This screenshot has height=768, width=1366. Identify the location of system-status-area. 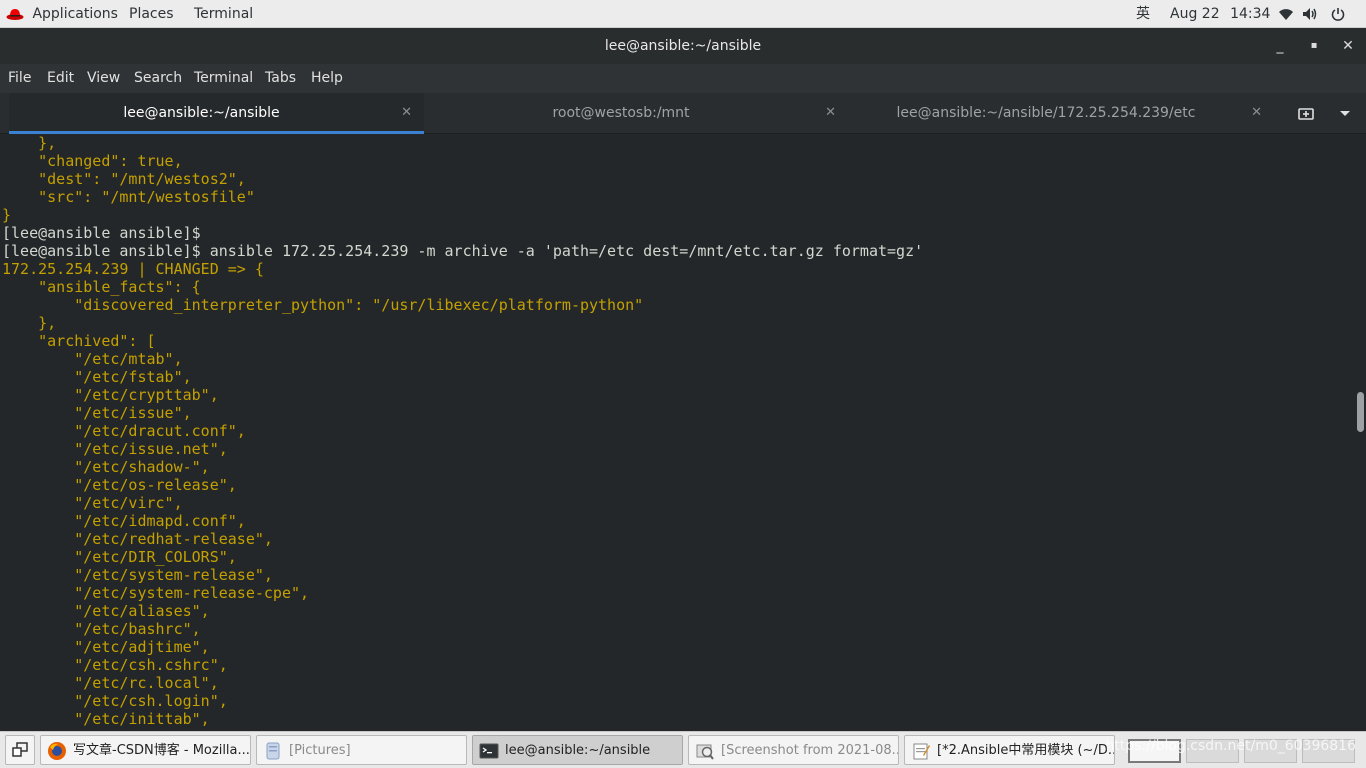
(1311, 14).